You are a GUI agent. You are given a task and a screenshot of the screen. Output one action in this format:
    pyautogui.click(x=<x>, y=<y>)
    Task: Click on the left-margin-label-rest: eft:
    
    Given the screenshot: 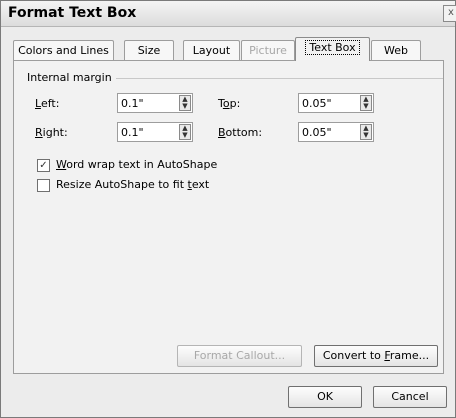 What is the action you would take?
    pyautogui.click(x=50, y=103)
    